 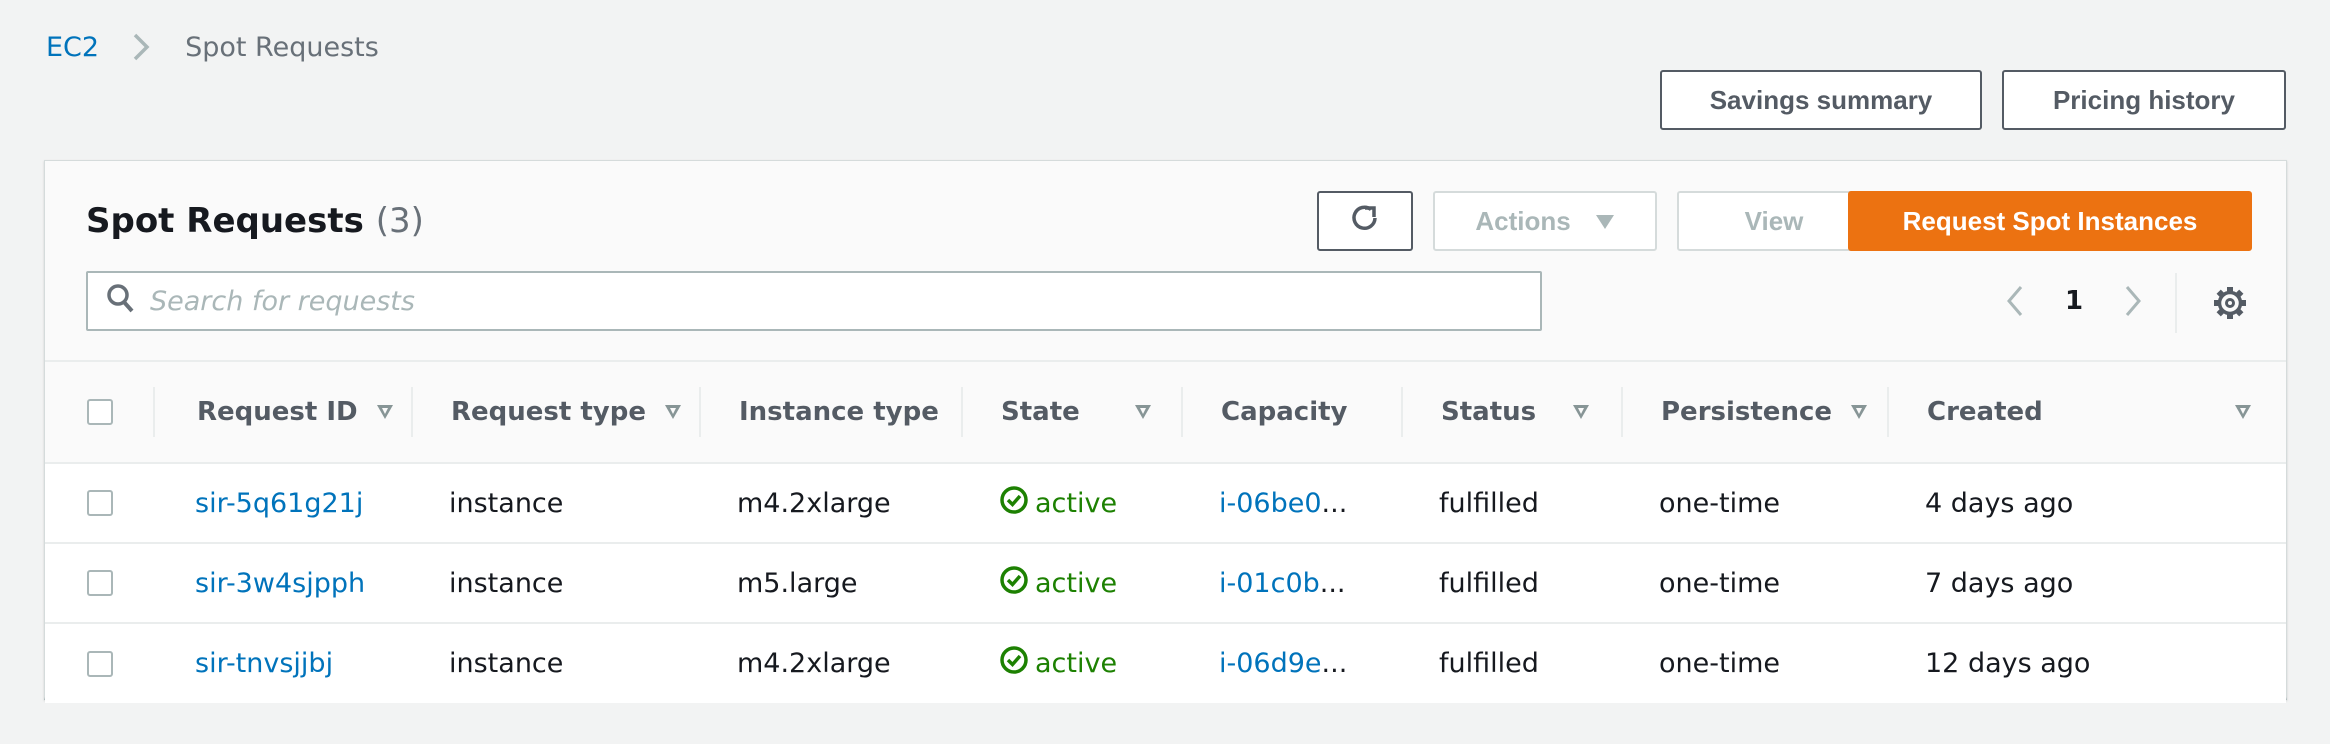 I want to click on gear-icon, so click(x=2230, y=303).